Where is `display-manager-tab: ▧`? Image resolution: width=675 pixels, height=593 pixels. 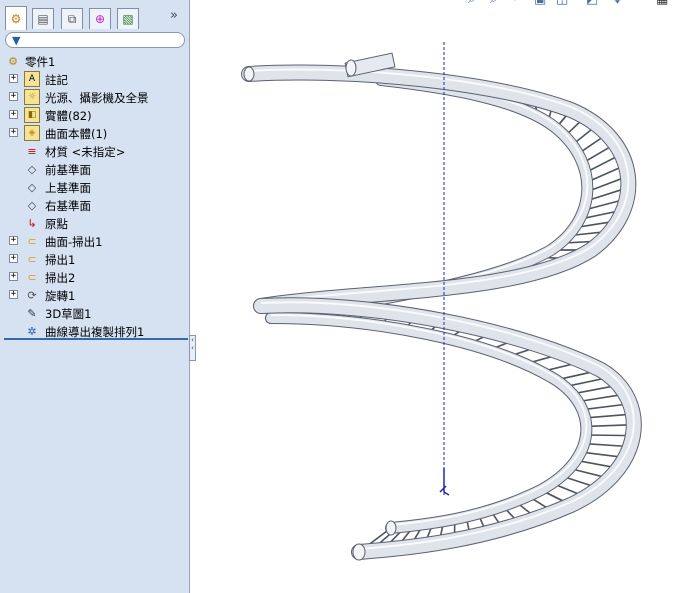
display-manager-tab: ▧ is located at coordinates (128, 18).